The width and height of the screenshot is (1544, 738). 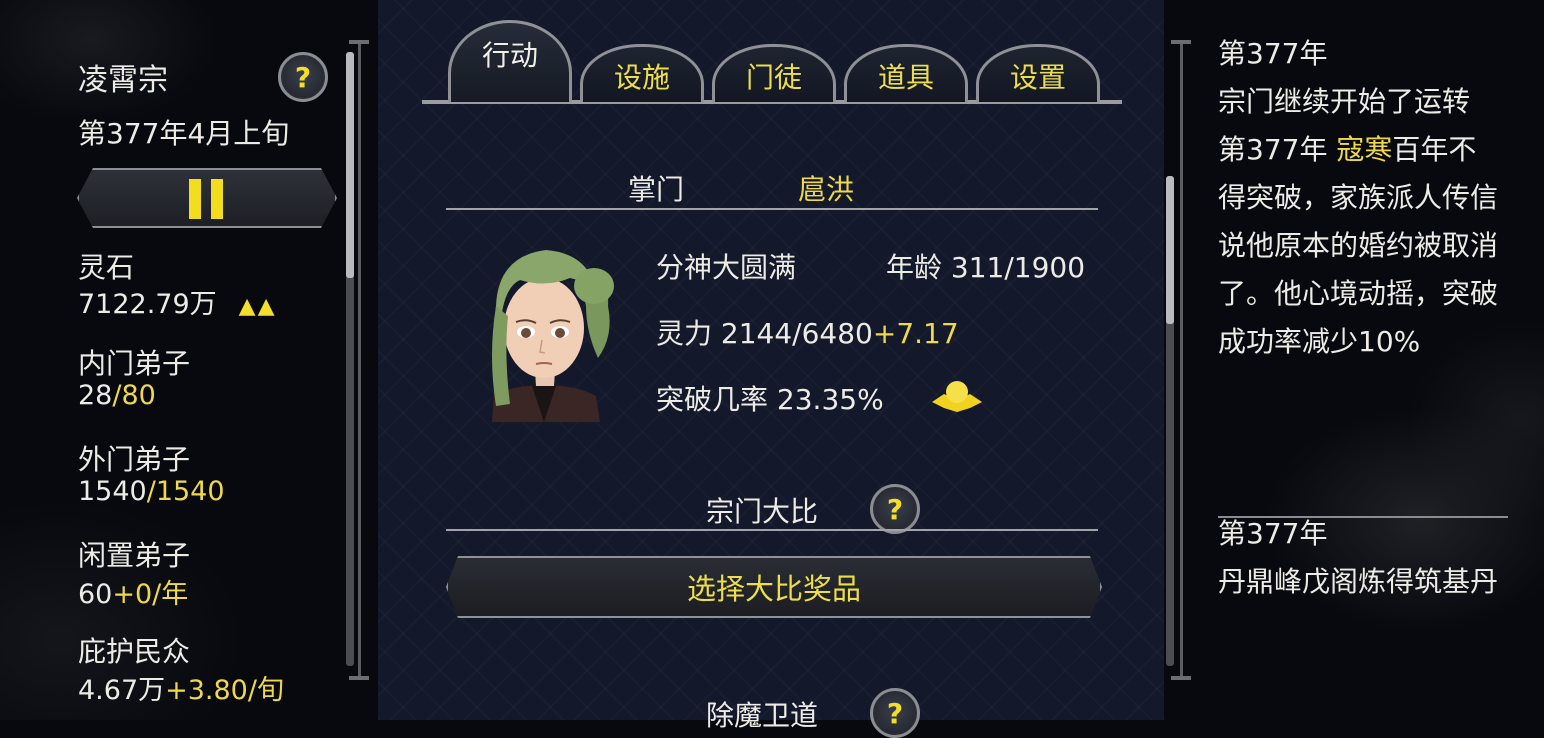 I want to click on demon-slaying-title: 除魔卫道, so click(x=762, y=715).